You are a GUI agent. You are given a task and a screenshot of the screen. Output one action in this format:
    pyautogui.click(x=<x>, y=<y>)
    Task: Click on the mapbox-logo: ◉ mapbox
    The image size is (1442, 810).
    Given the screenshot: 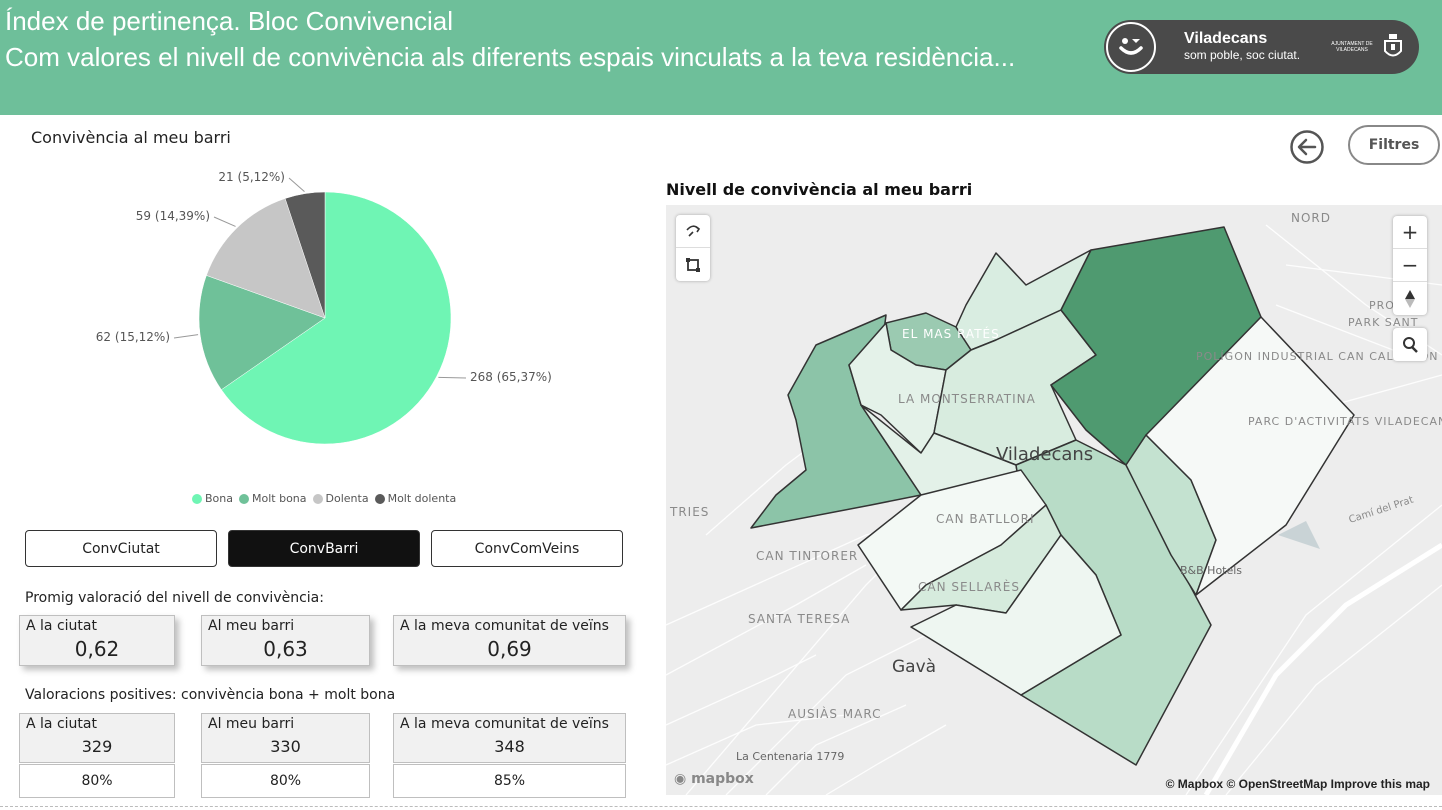 What is the action you would take?
    pyautogui.click(x=714, y=779)
    